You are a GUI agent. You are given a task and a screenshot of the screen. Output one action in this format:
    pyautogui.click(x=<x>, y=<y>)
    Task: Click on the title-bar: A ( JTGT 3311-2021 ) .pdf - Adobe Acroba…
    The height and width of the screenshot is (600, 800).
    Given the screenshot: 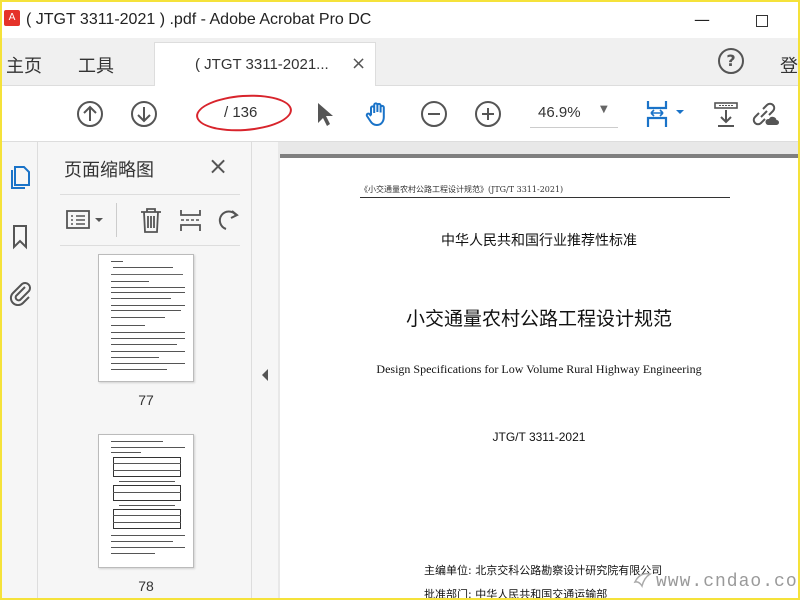 What is the action you would take?
    pyautogui.click(x=400, y=20)
    